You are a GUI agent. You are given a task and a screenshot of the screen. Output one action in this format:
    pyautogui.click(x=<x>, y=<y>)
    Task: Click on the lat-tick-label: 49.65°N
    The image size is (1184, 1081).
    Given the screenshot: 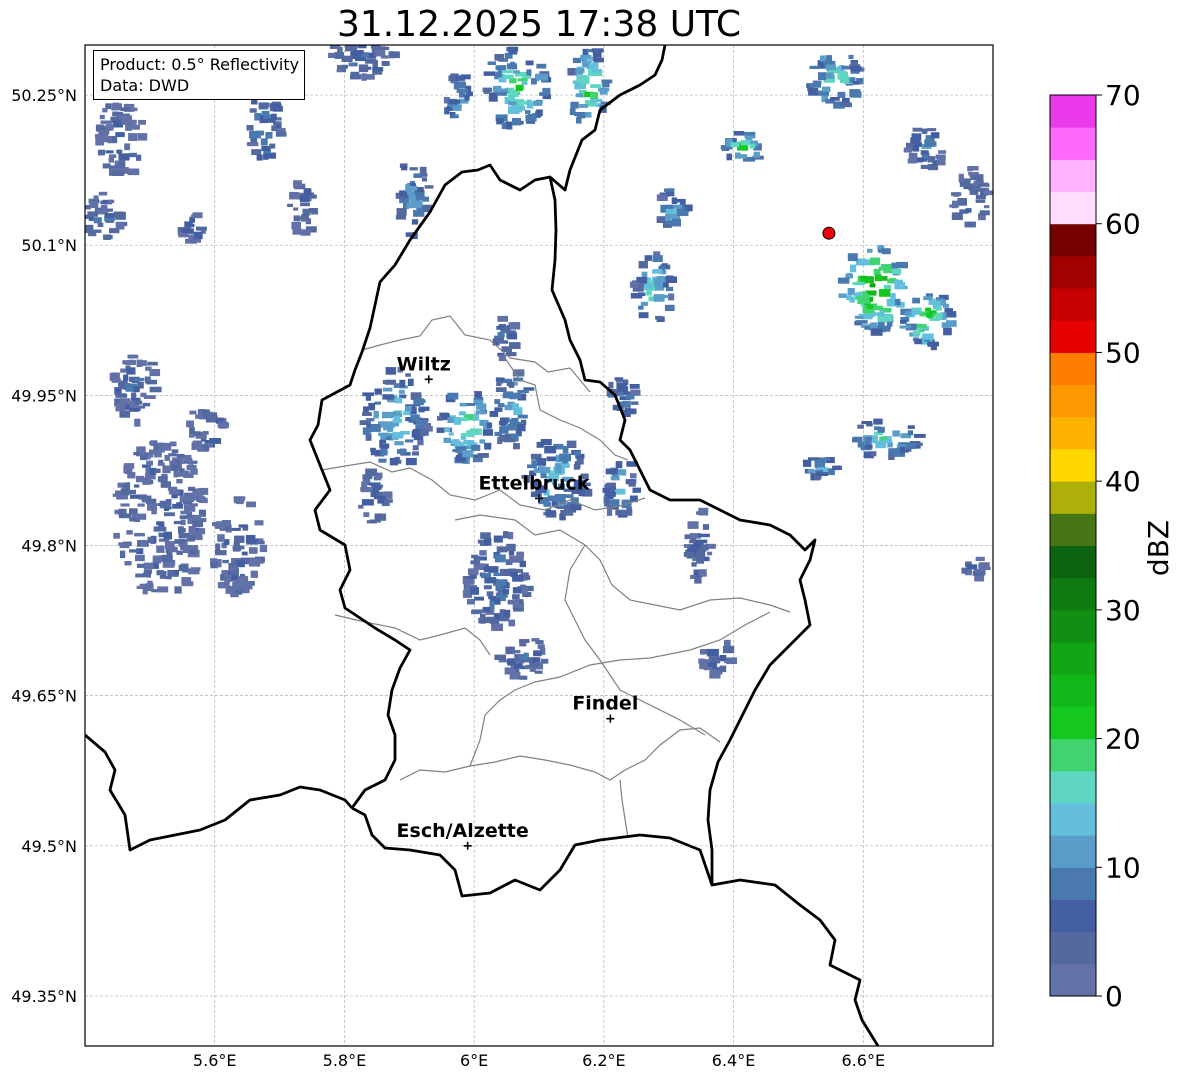 What is the action you would take?
    pyautogui.click(x=44, y=696)
    